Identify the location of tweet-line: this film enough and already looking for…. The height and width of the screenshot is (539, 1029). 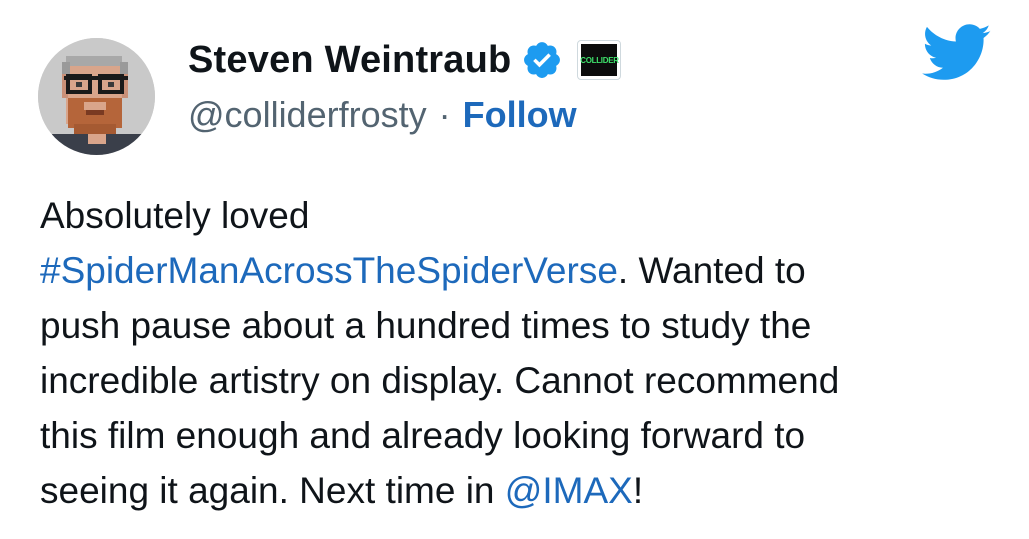
(423, 435).